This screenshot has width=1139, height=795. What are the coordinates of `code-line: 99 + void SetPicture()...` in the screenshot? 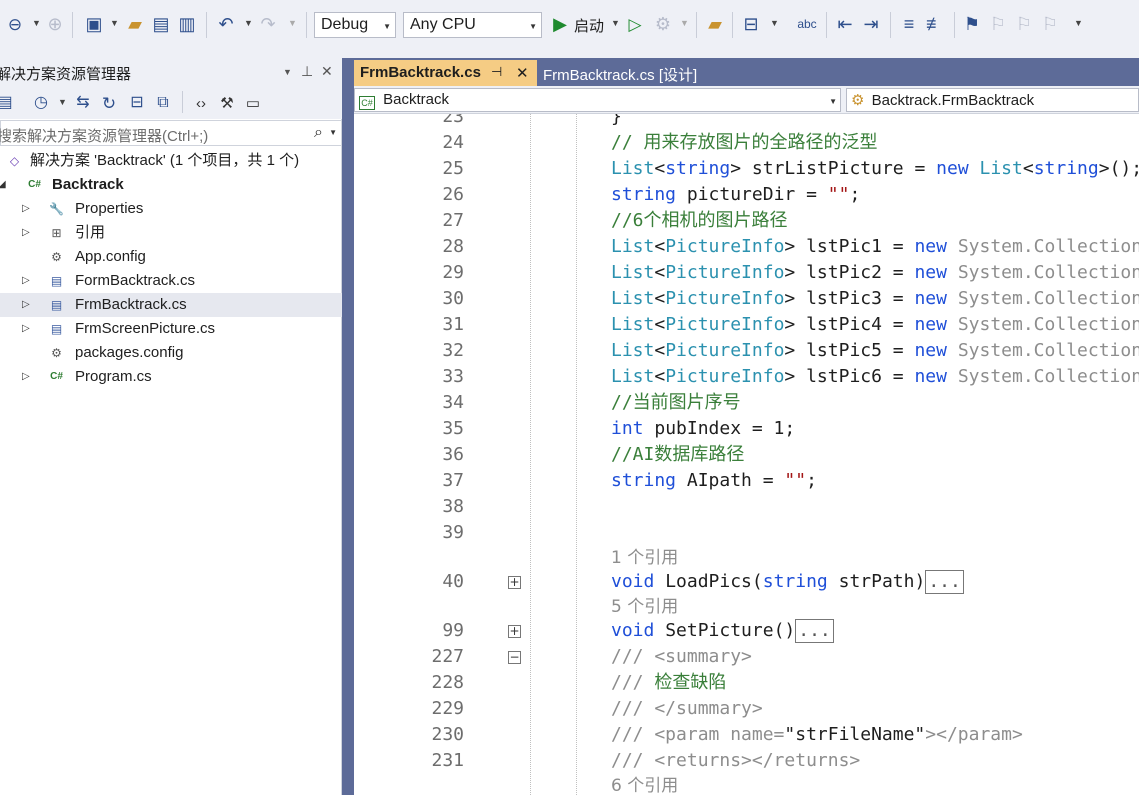 It's located at (746, 631).